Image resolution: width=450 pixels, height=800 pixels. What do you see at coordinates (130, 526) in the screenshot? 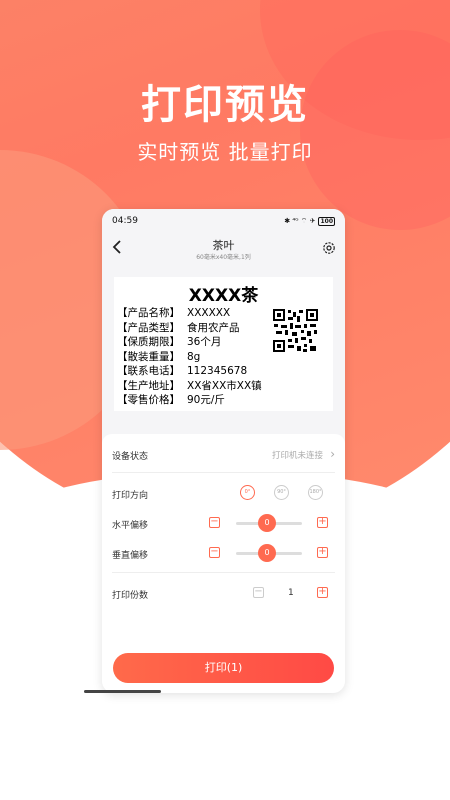
I see `horizontal-offset-label: 水平偏移` at bounding box center [130, 526].